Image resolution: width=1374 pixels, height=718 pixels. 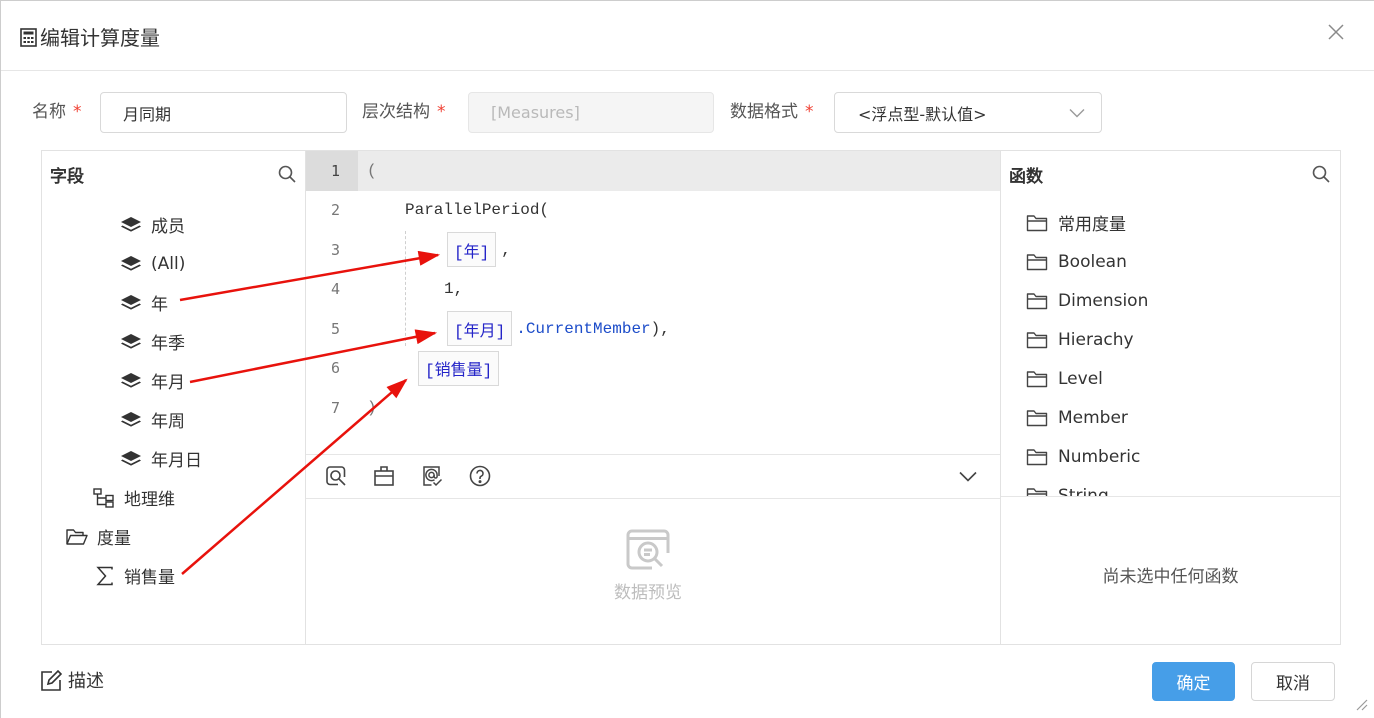 What do you see at coordinates (372, 407) in the screenshot?
I see `code-text: )` at bounding box center [372, 407].